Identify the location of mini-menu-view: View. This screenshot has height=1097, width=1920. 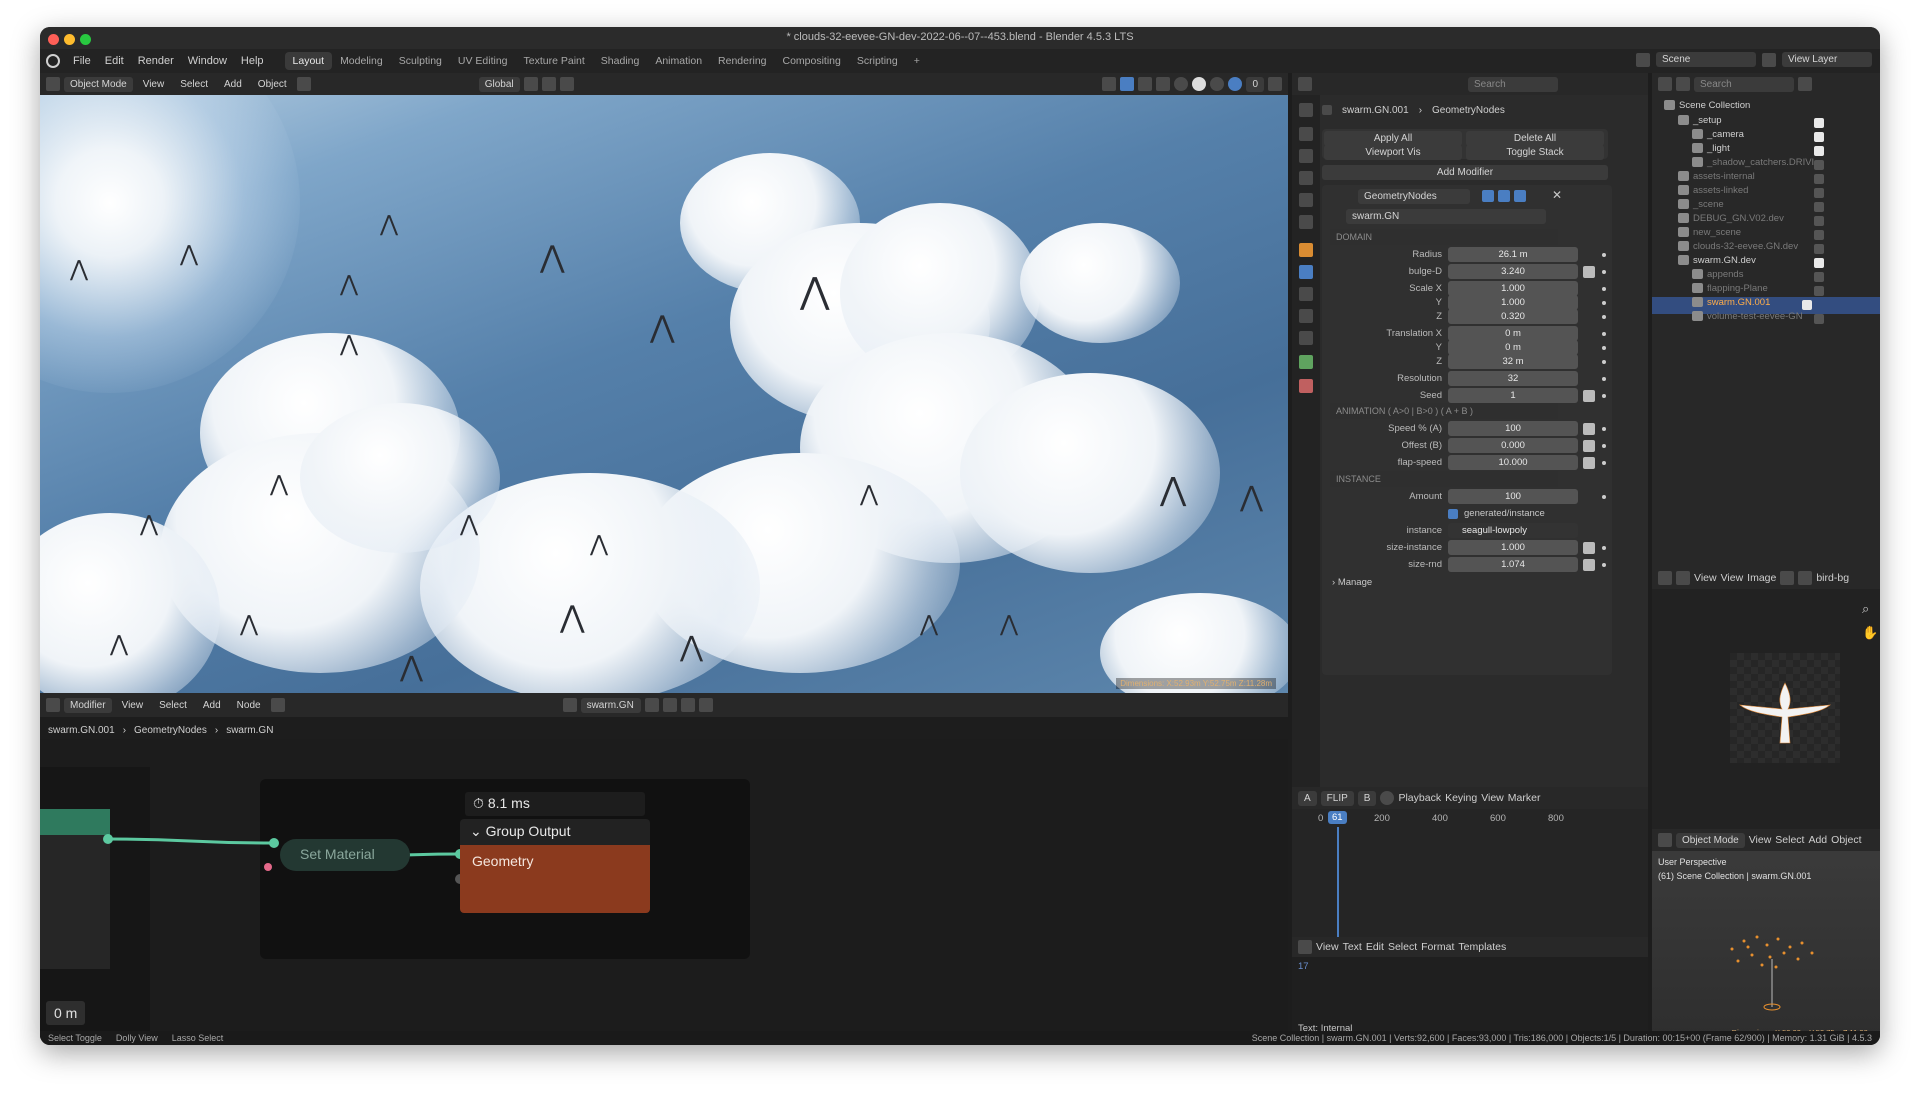
(1760, 840).